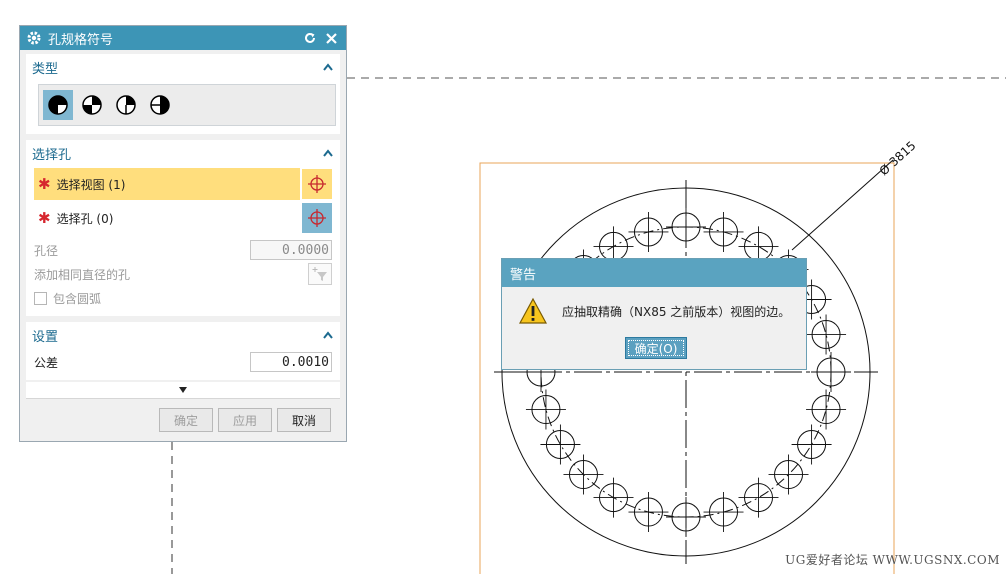 Image resolution: width=1006 pixels, height=574 pixels. What do you see at coordinates (183, 298) in the screenshot?
I see `include-arc-row: 包含圆弧` at bounding box center [183, 298].